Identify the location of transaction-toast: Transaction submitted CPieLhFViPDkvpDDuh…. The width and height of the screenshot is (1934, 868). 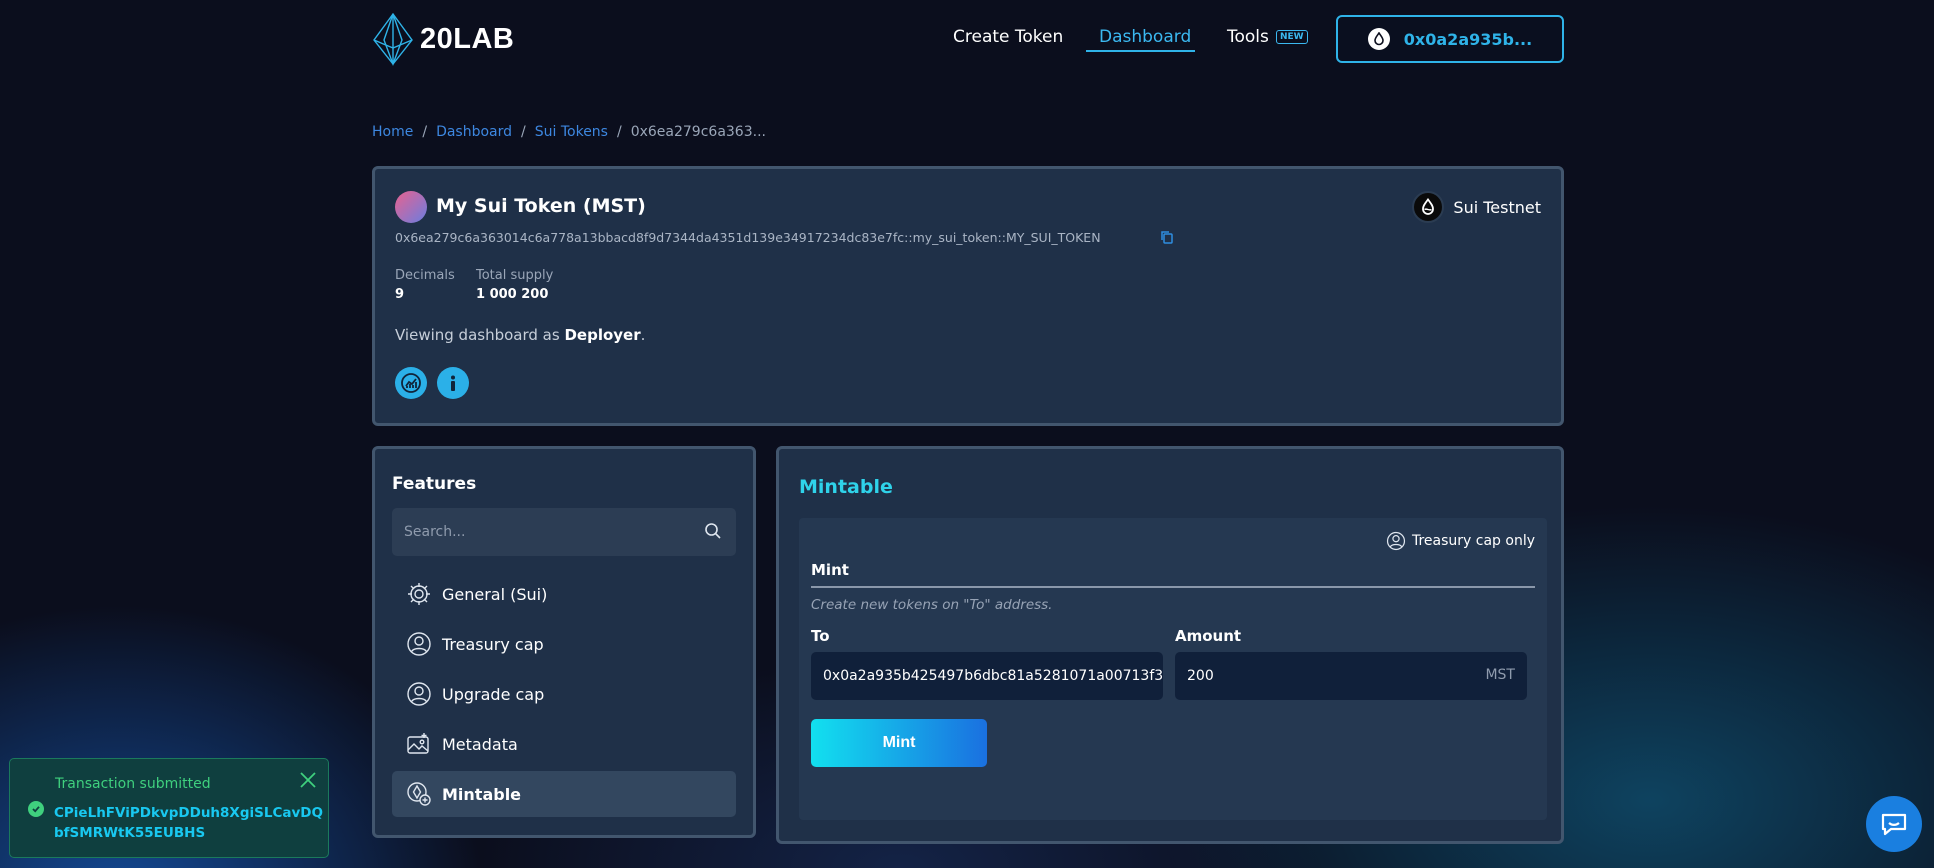
(169, 808).